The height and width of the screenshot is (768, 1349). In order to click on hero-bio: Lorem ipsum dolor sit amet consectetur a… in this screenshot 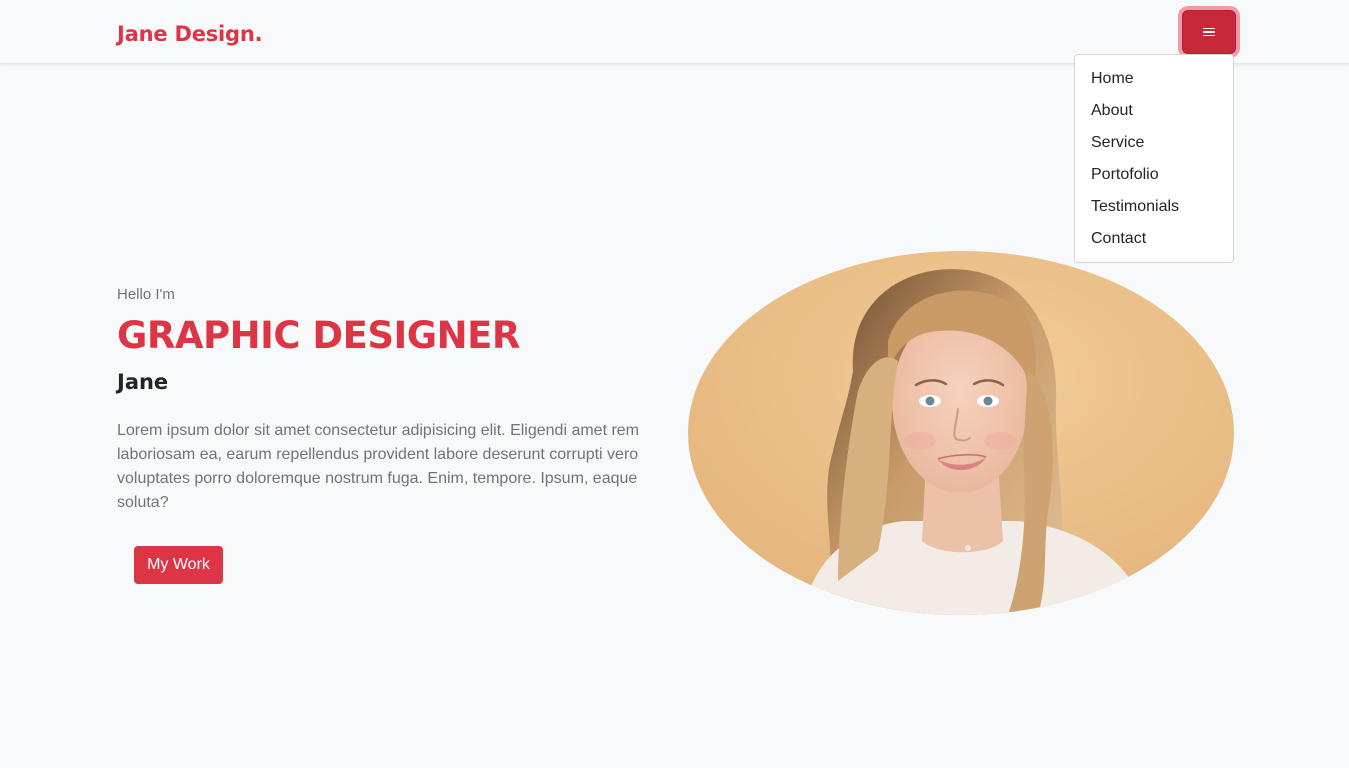, I will do `click(378, 466)`.